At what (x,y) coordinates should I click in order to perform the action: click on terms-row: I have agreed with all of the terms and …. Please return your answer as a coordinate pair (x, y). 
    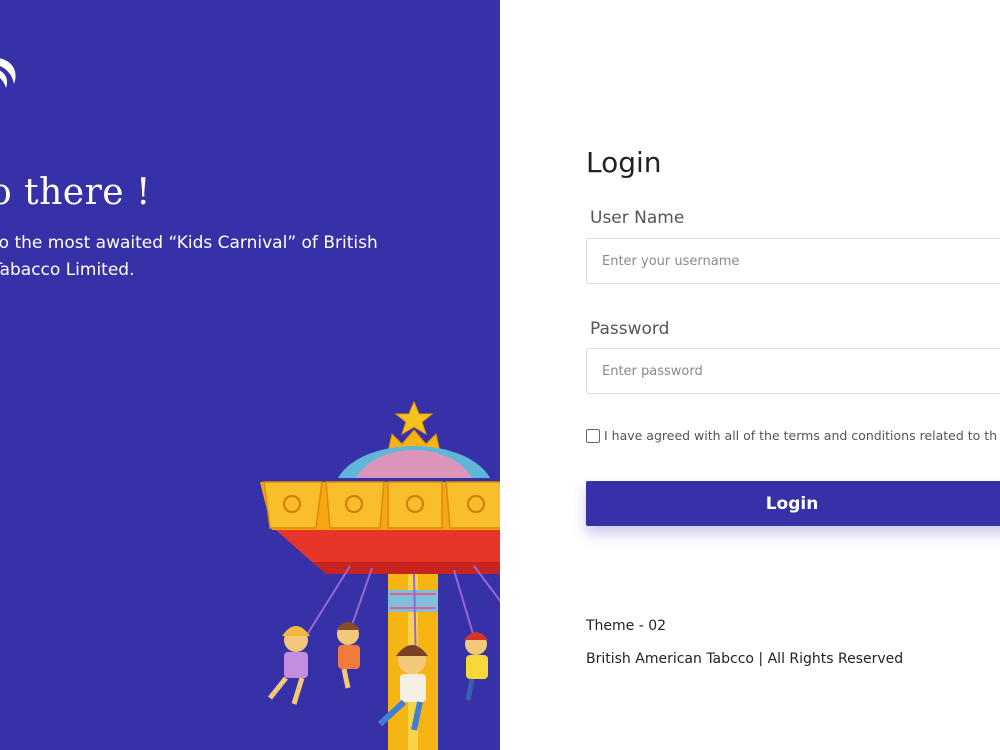
    Looking at the image, I should click on (791, 435).